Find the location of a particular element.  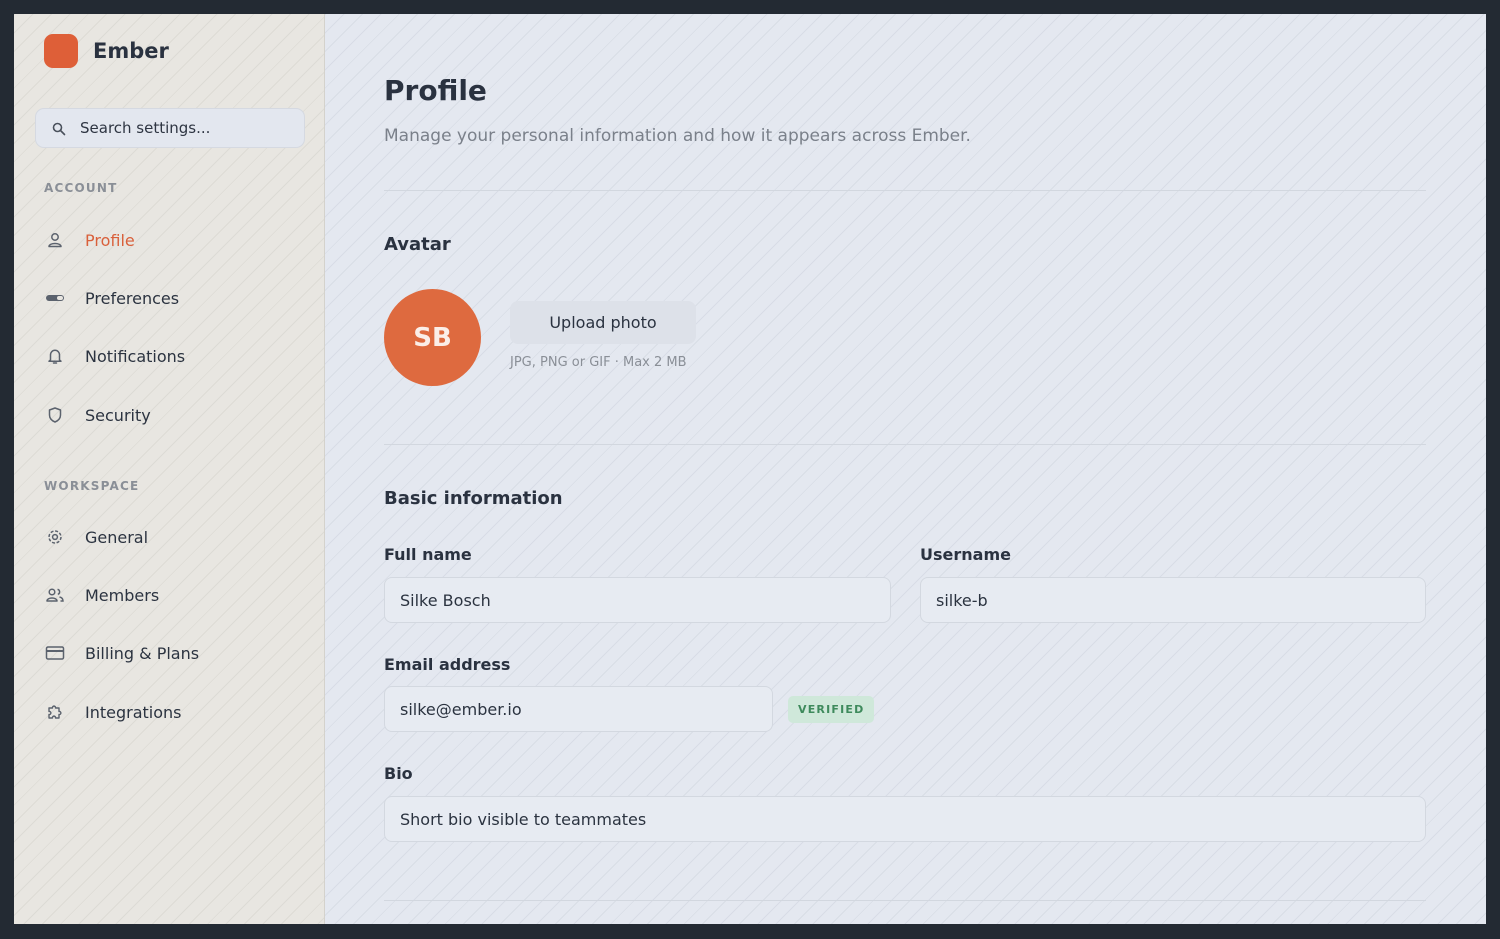

account-section-label: ACCOUNT is located at coordinates (81, 188).